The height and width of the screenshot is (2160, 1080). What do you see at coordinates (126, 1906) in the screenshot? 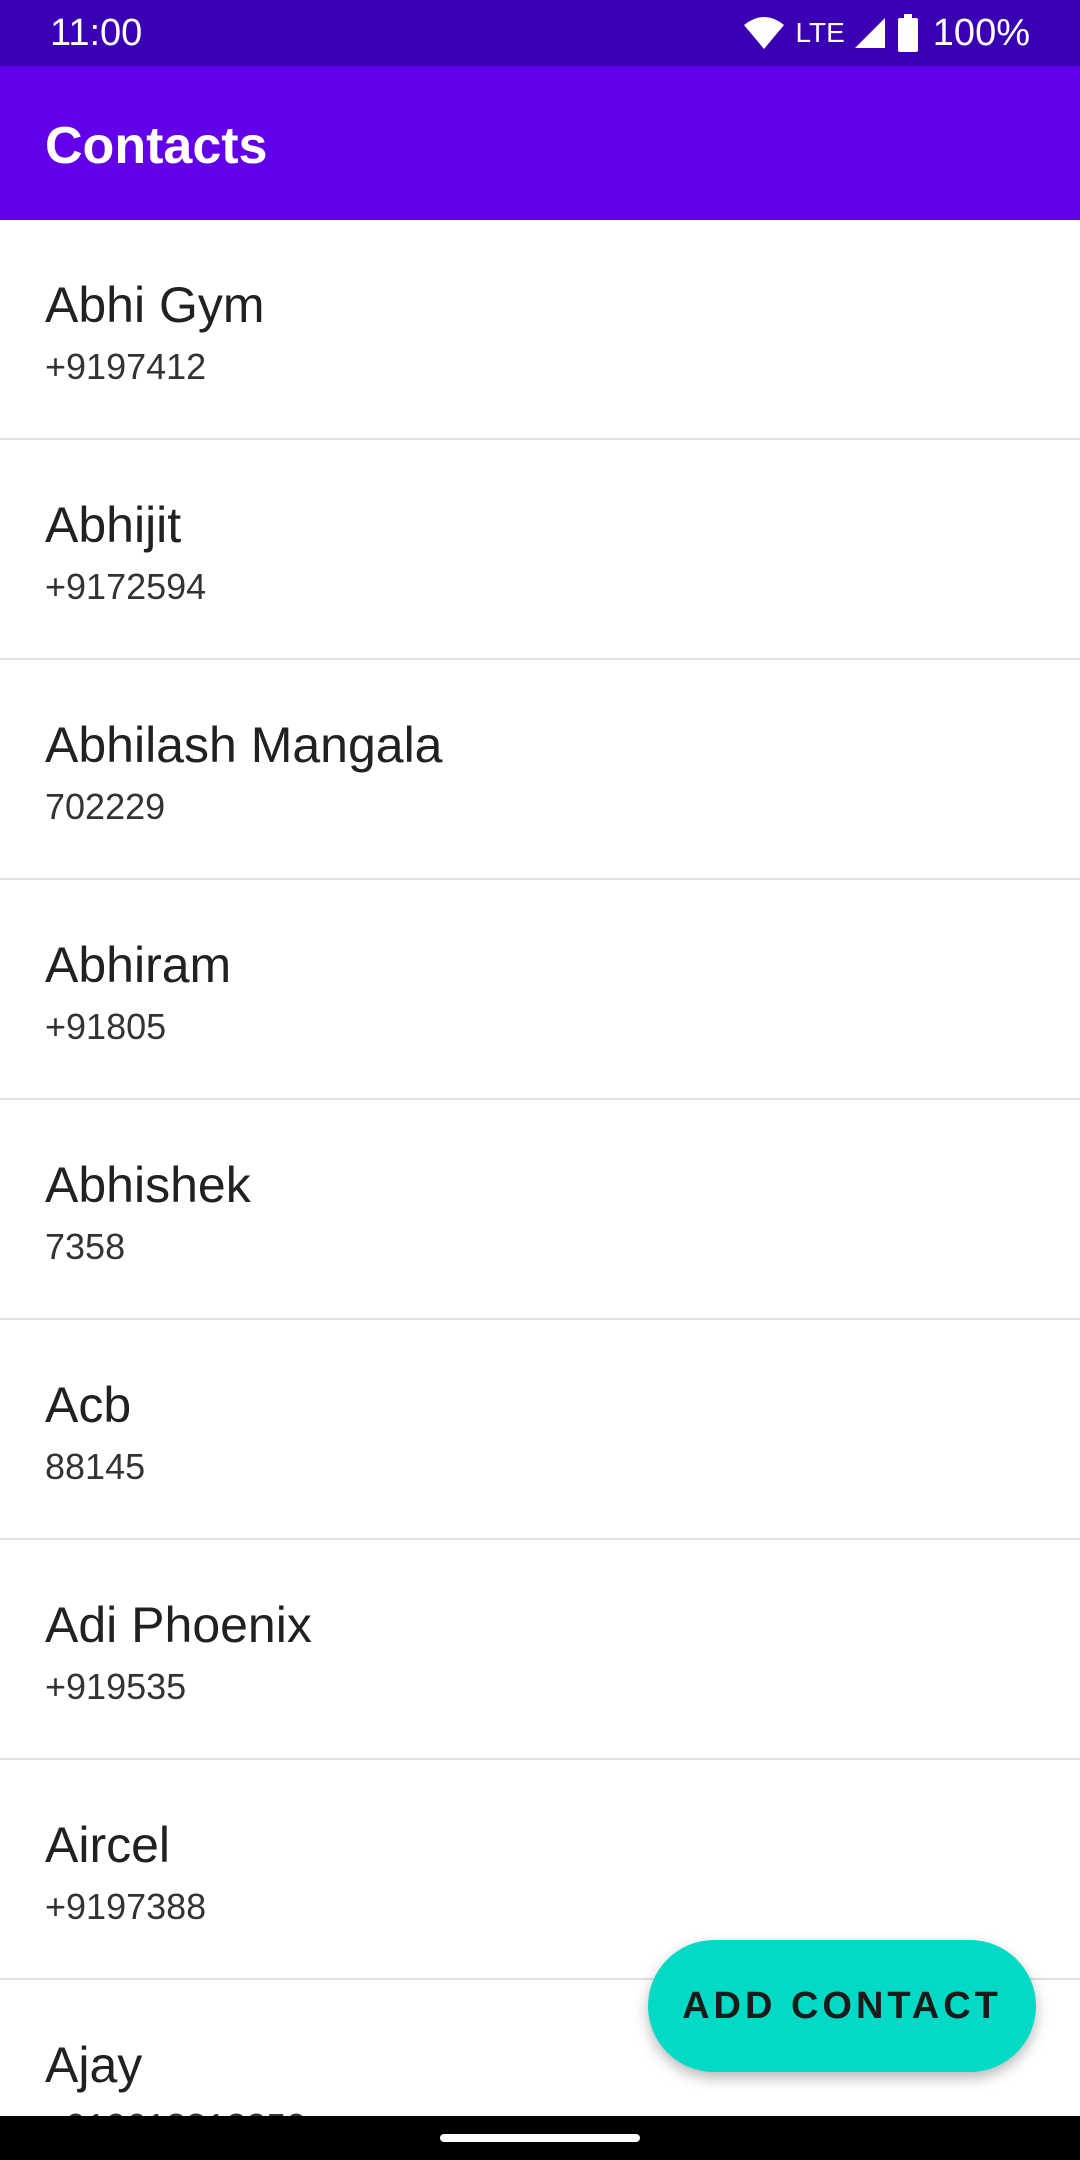
I see `contact-phone: +9197388` at bounding box center [126, 1906].